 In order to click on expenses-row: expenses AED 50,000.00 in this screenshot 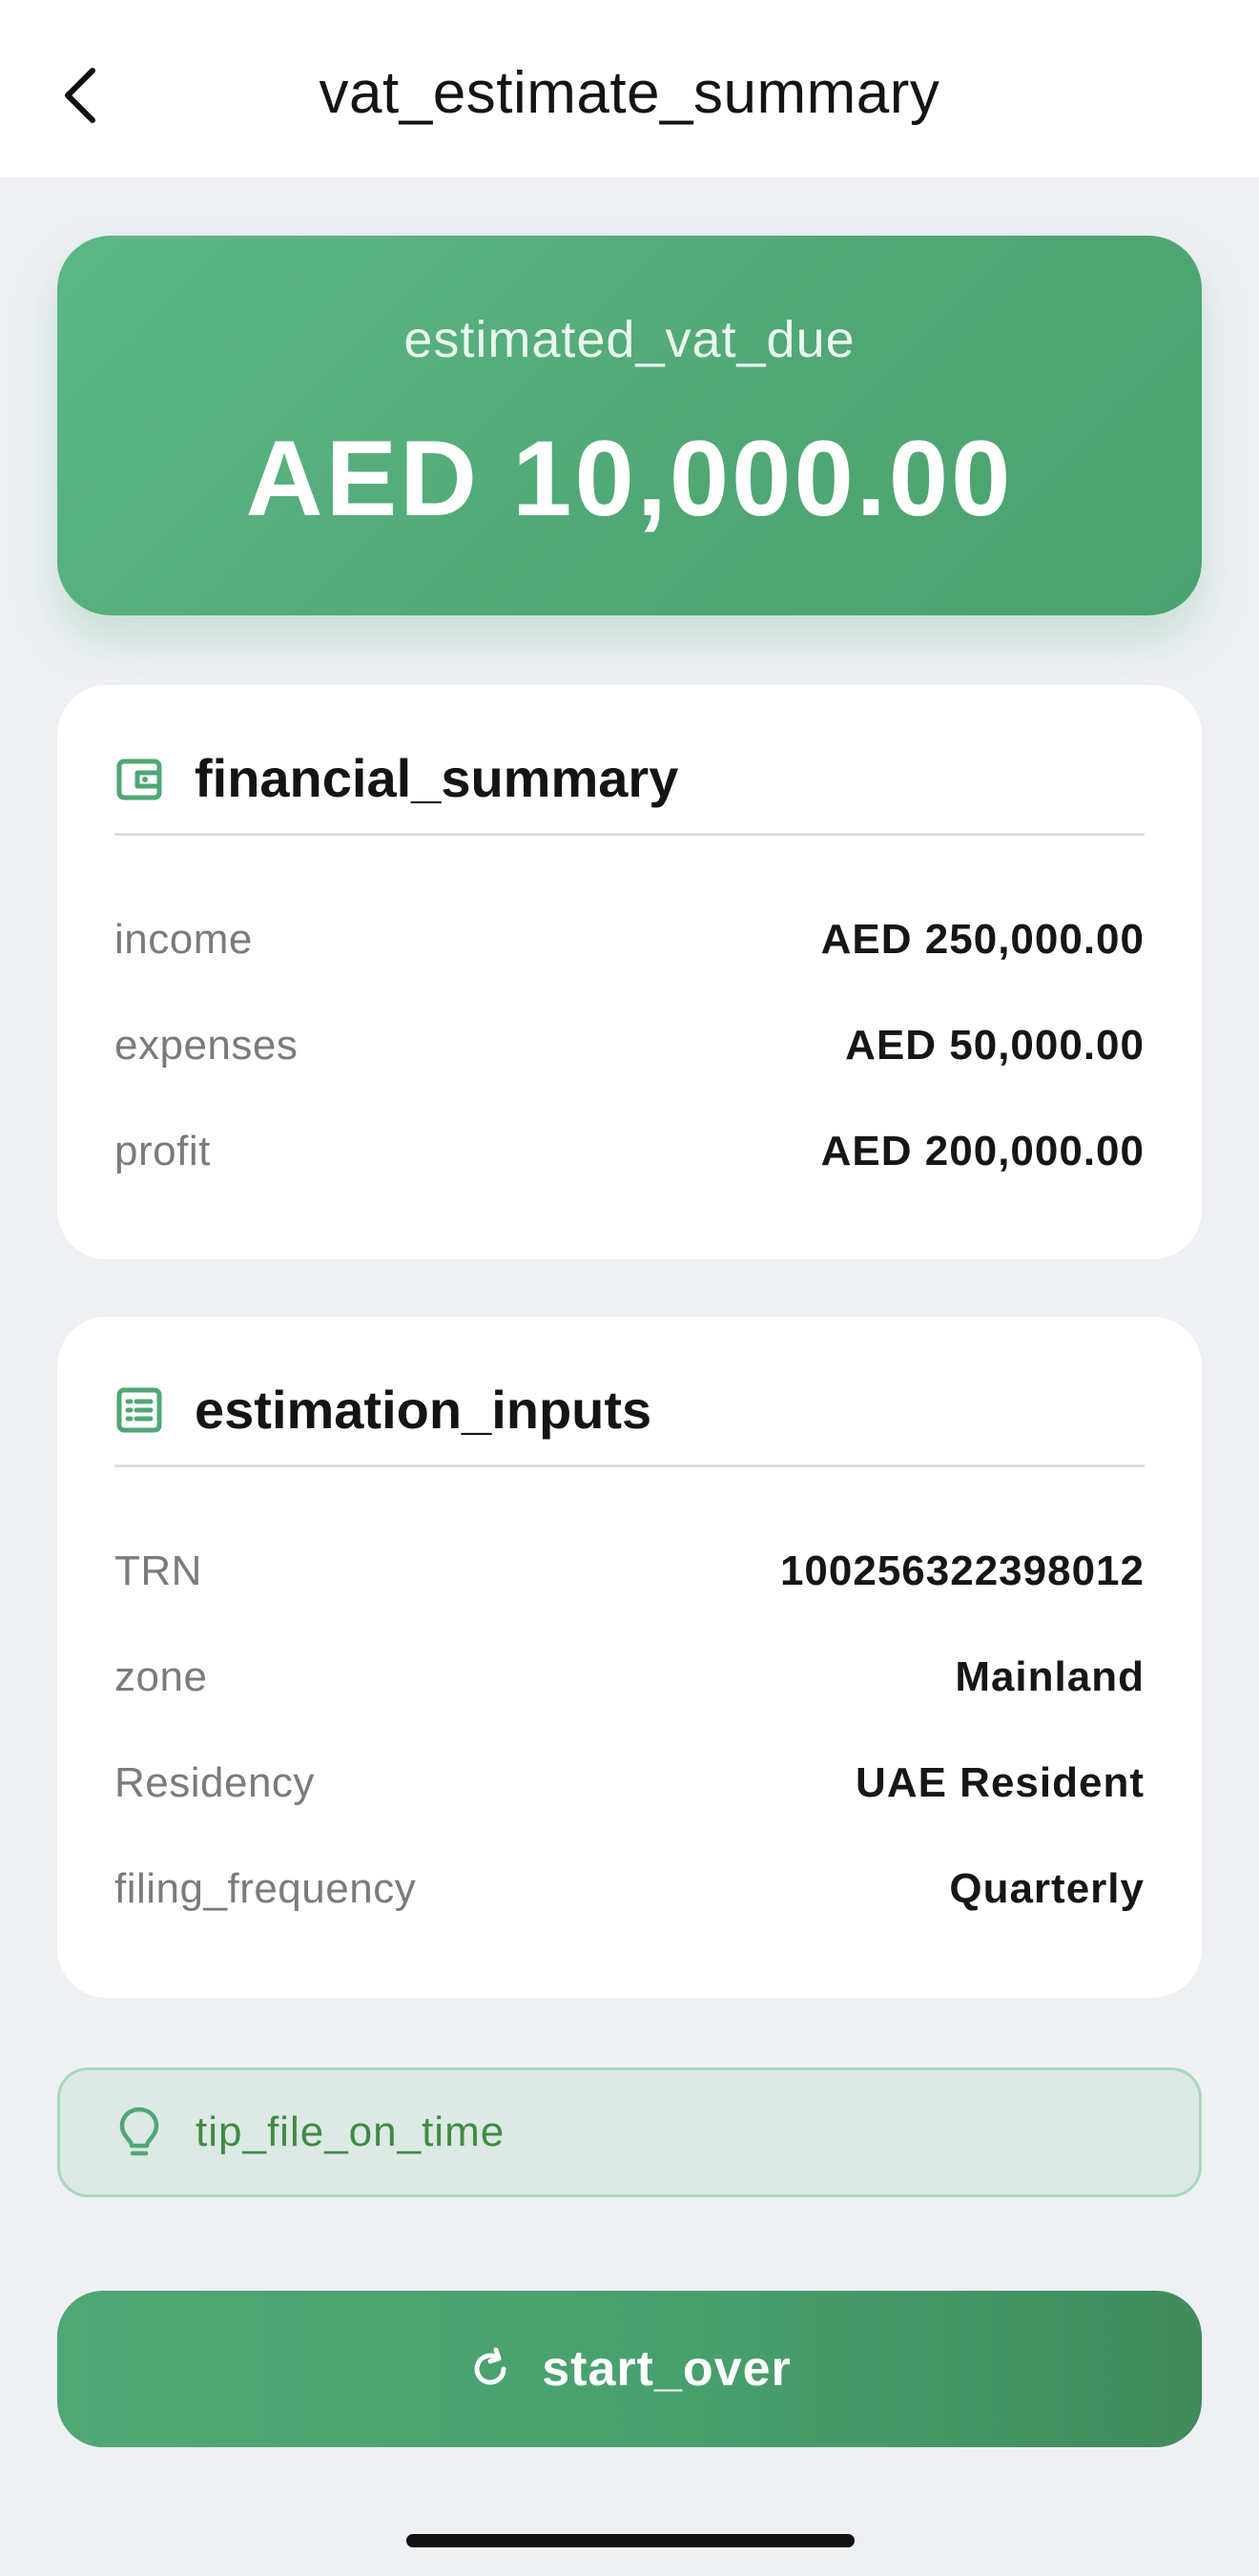, I will do `click(629, 1045)`.